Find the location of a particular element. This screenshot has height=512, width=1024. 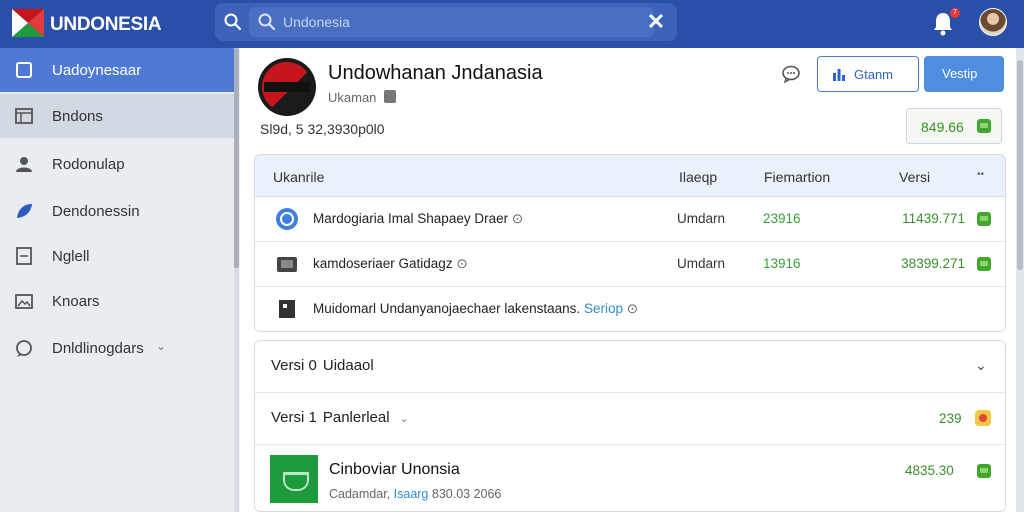

product-link: Isaarg is located at coordinates (411, 494).